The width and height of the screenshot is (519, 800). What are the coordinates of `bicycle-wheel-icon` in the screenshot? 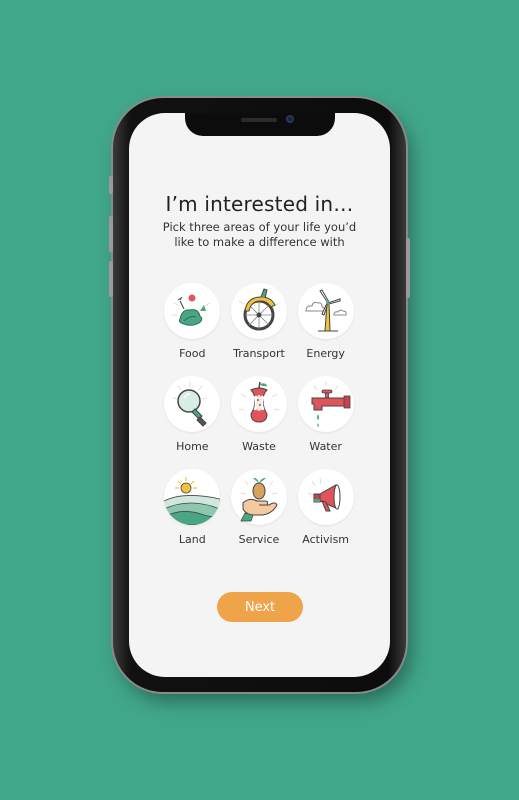 It's located at (259, 309).